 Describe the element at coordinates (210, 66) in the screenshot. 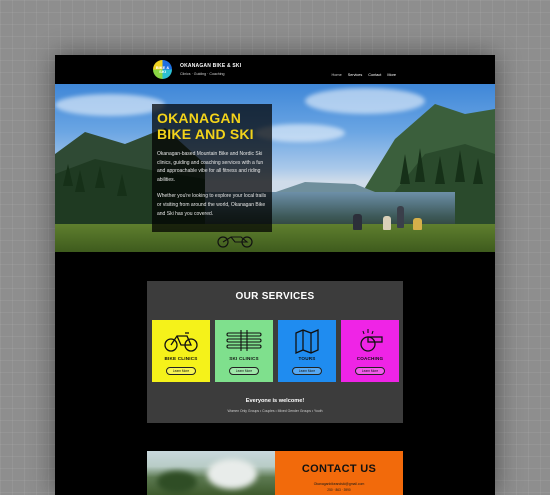

I see `brand-name: OKANAGAN BIKE & SKI` at that location.